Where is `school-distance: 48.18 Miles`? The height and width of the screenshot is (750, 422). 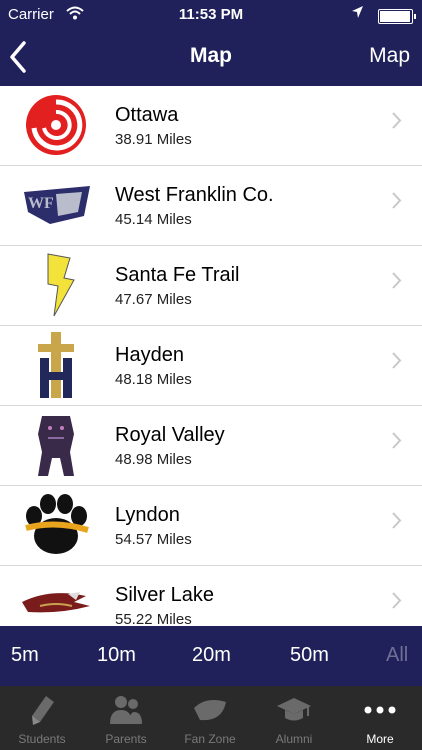
school-distance: 48.18 Miles is located at coordinates (153, 379).